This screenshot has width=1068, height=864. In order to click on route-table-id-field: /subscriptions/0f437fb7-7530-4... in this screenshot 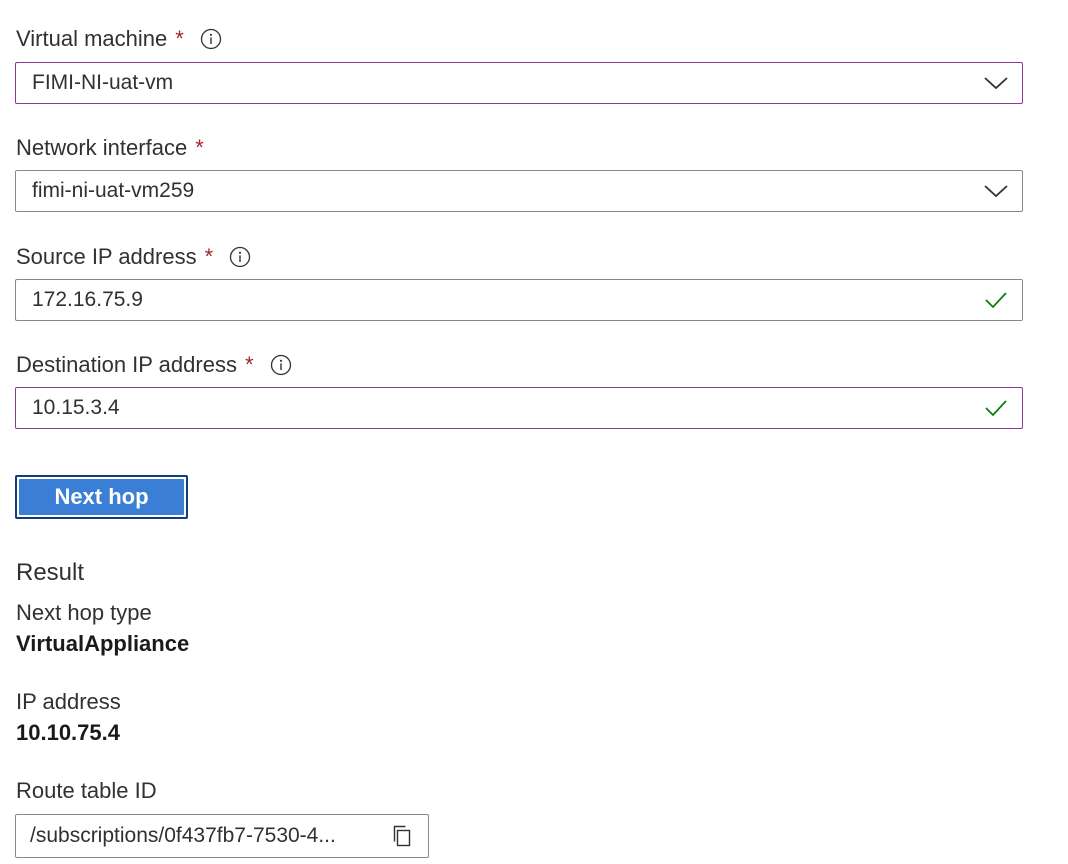, I will do `click(222, 836)`.